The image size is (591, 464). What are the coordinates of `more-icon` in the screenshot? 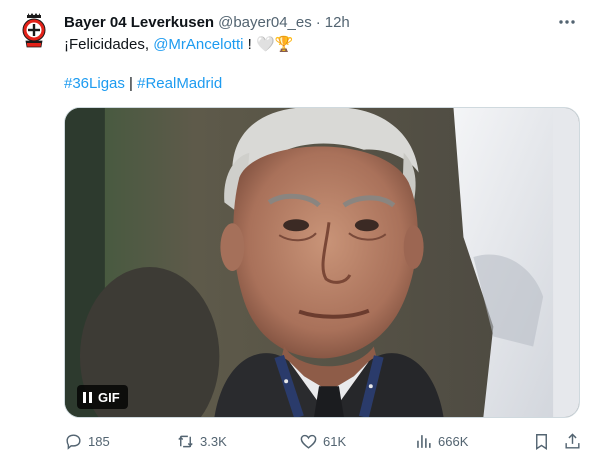 It's located at (567, 22).